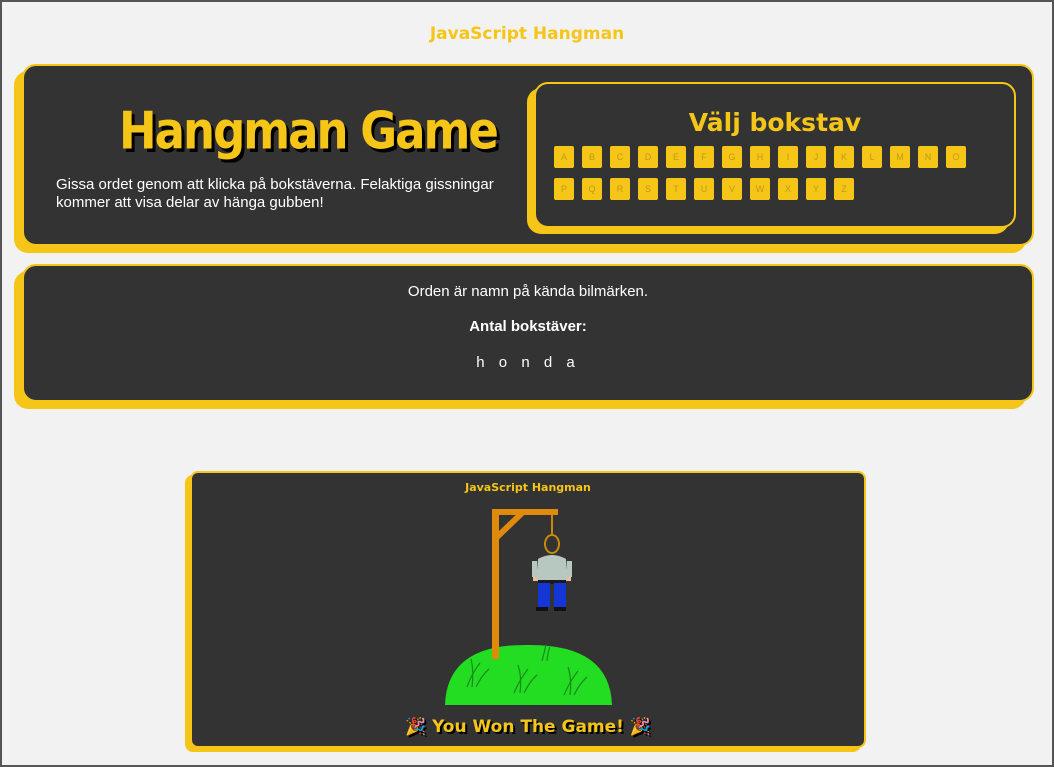 The image size is (1054, 767). I want to click on letter-button-p: P, so click(564, 189).